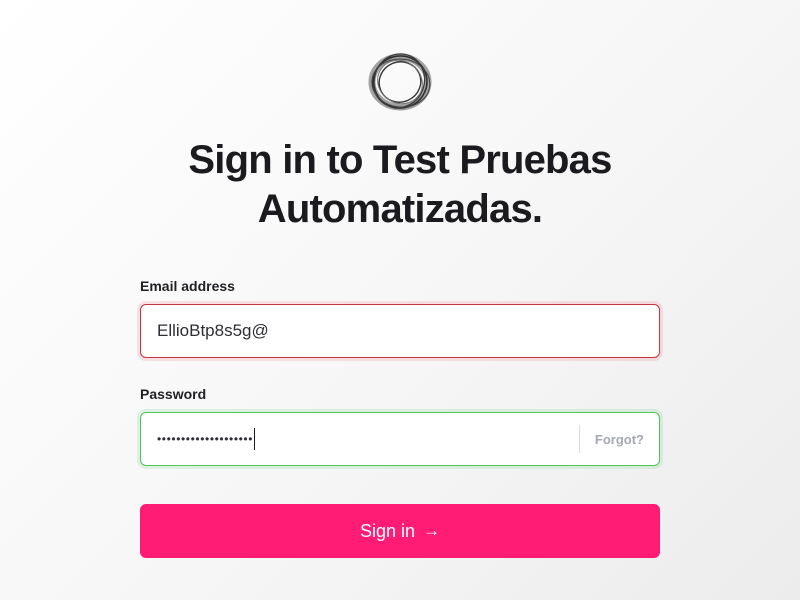  Describe the element at coordinates (387, 530) in the screenshot. I see `sign-in-label: Sign in` at that location.